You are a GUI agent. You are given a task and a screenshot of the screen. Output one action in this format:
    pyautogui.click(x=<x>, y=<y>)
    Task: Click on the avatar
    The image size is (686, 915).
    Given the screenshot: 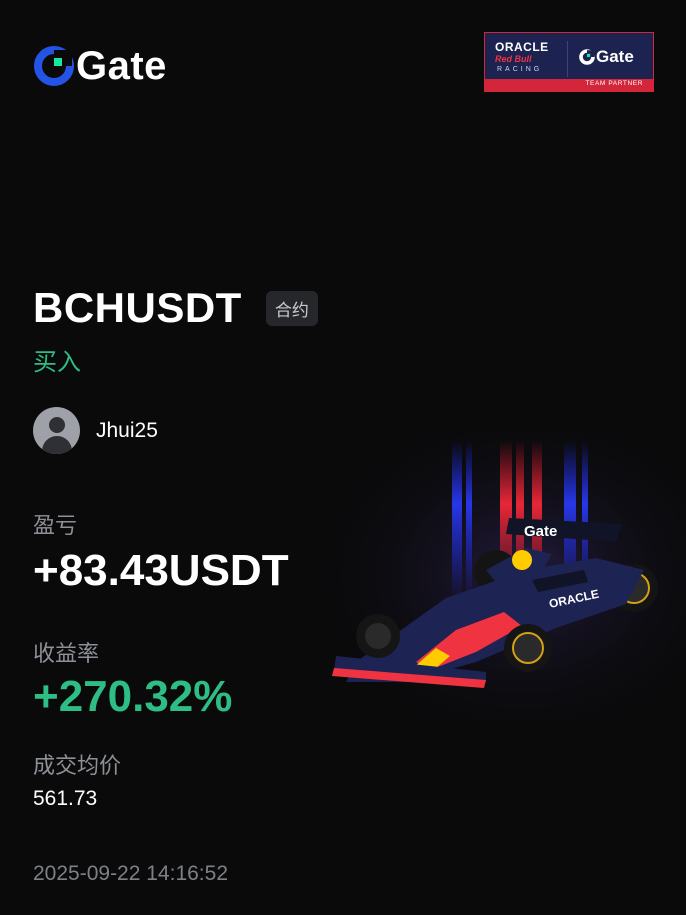 What is the action you would take?
    pyautogui.click(x=56, y=430)
    